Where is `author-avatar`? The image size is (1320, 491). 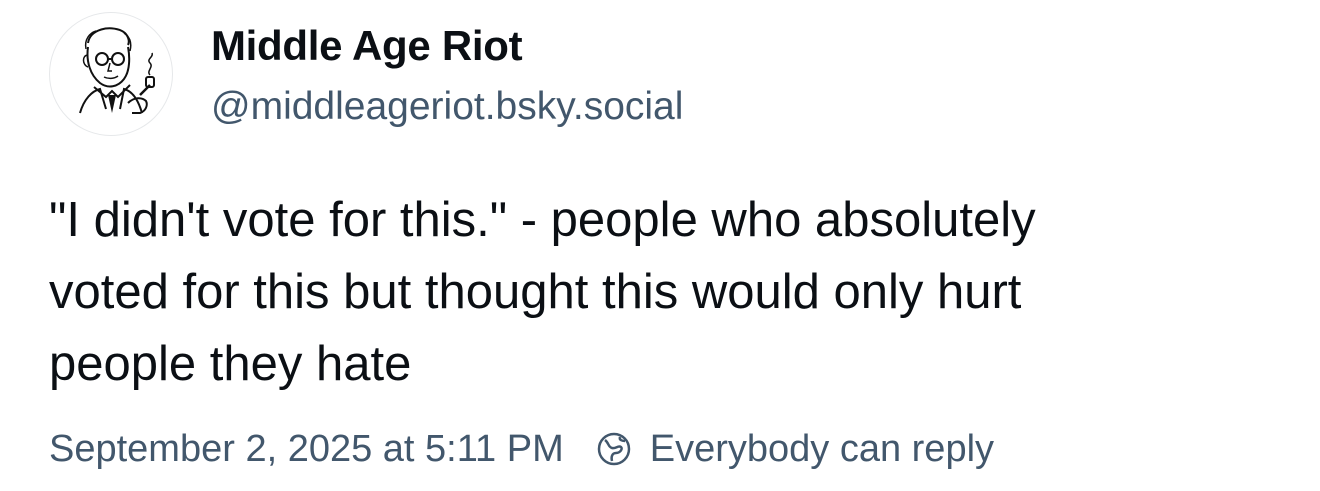
author-avatar is located at coordinates (111, 74).